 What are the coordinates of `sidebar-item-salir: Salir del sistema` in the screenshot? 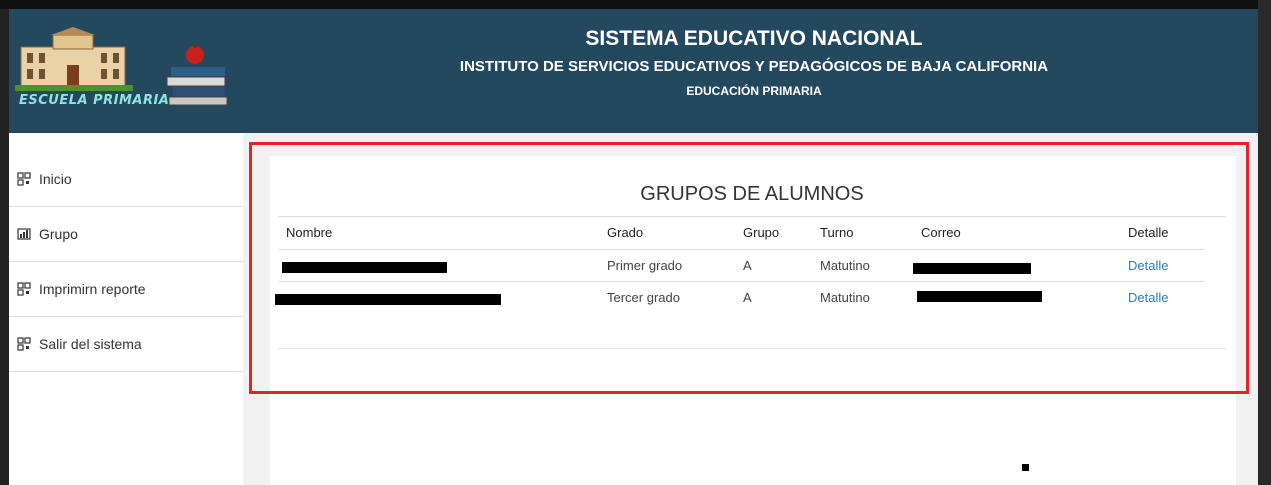 It's located at (126, 344).